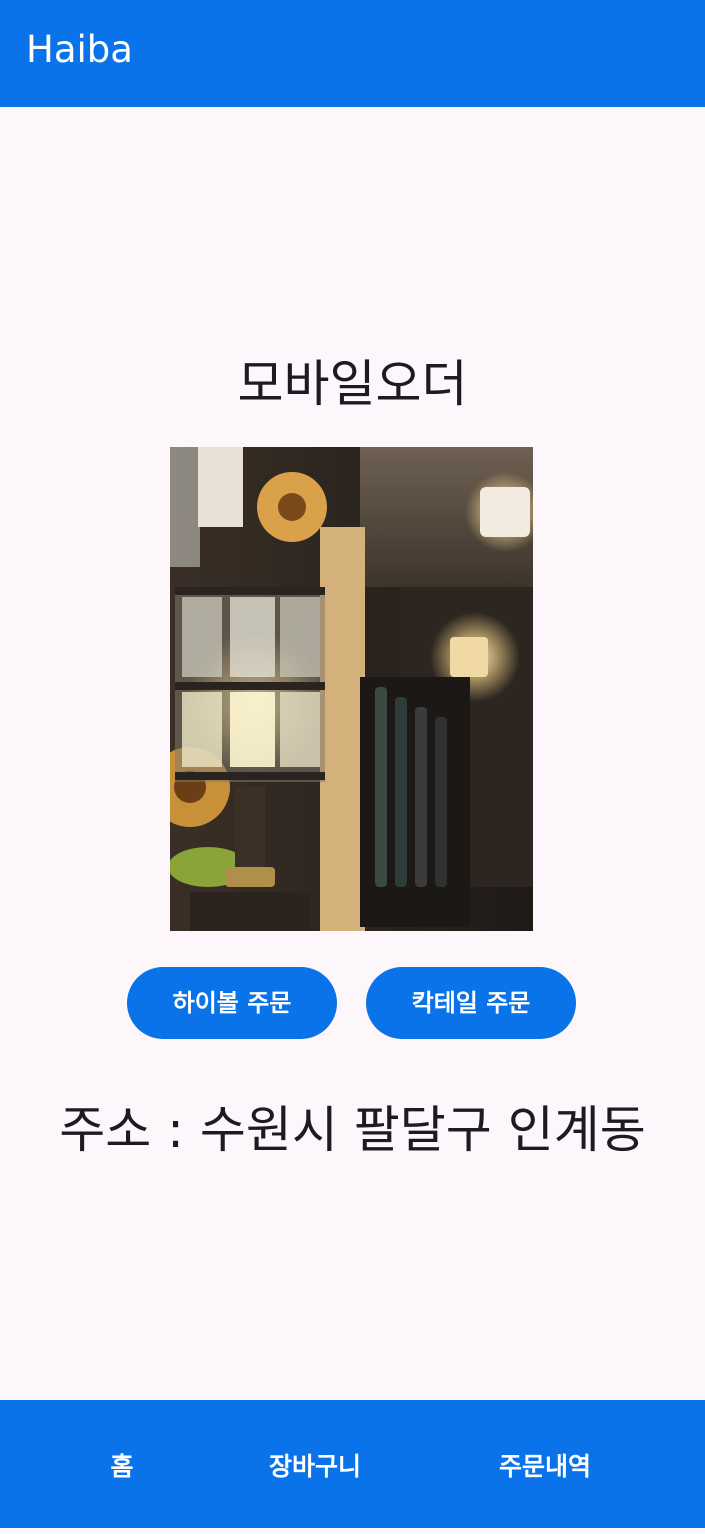  What do you see at coordinates (232, 1003) in the screenshot?
I see `highball-order-button: 하이볼 주문` at bounding box center [232, 1003].